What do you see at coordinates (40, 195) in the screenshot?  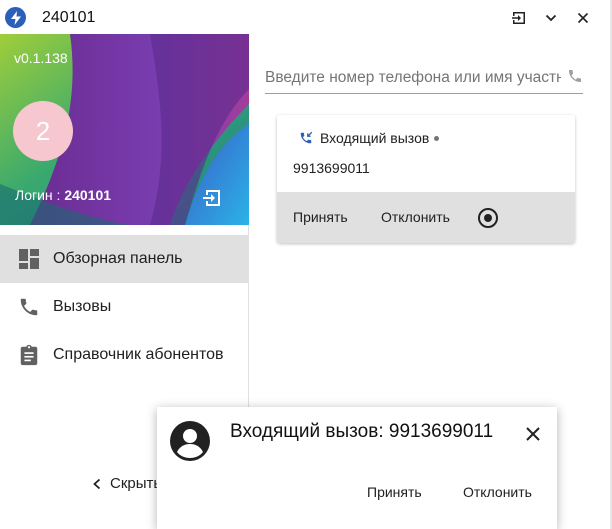 I see `login-label: Логин :` at bounding box center [40, 195].